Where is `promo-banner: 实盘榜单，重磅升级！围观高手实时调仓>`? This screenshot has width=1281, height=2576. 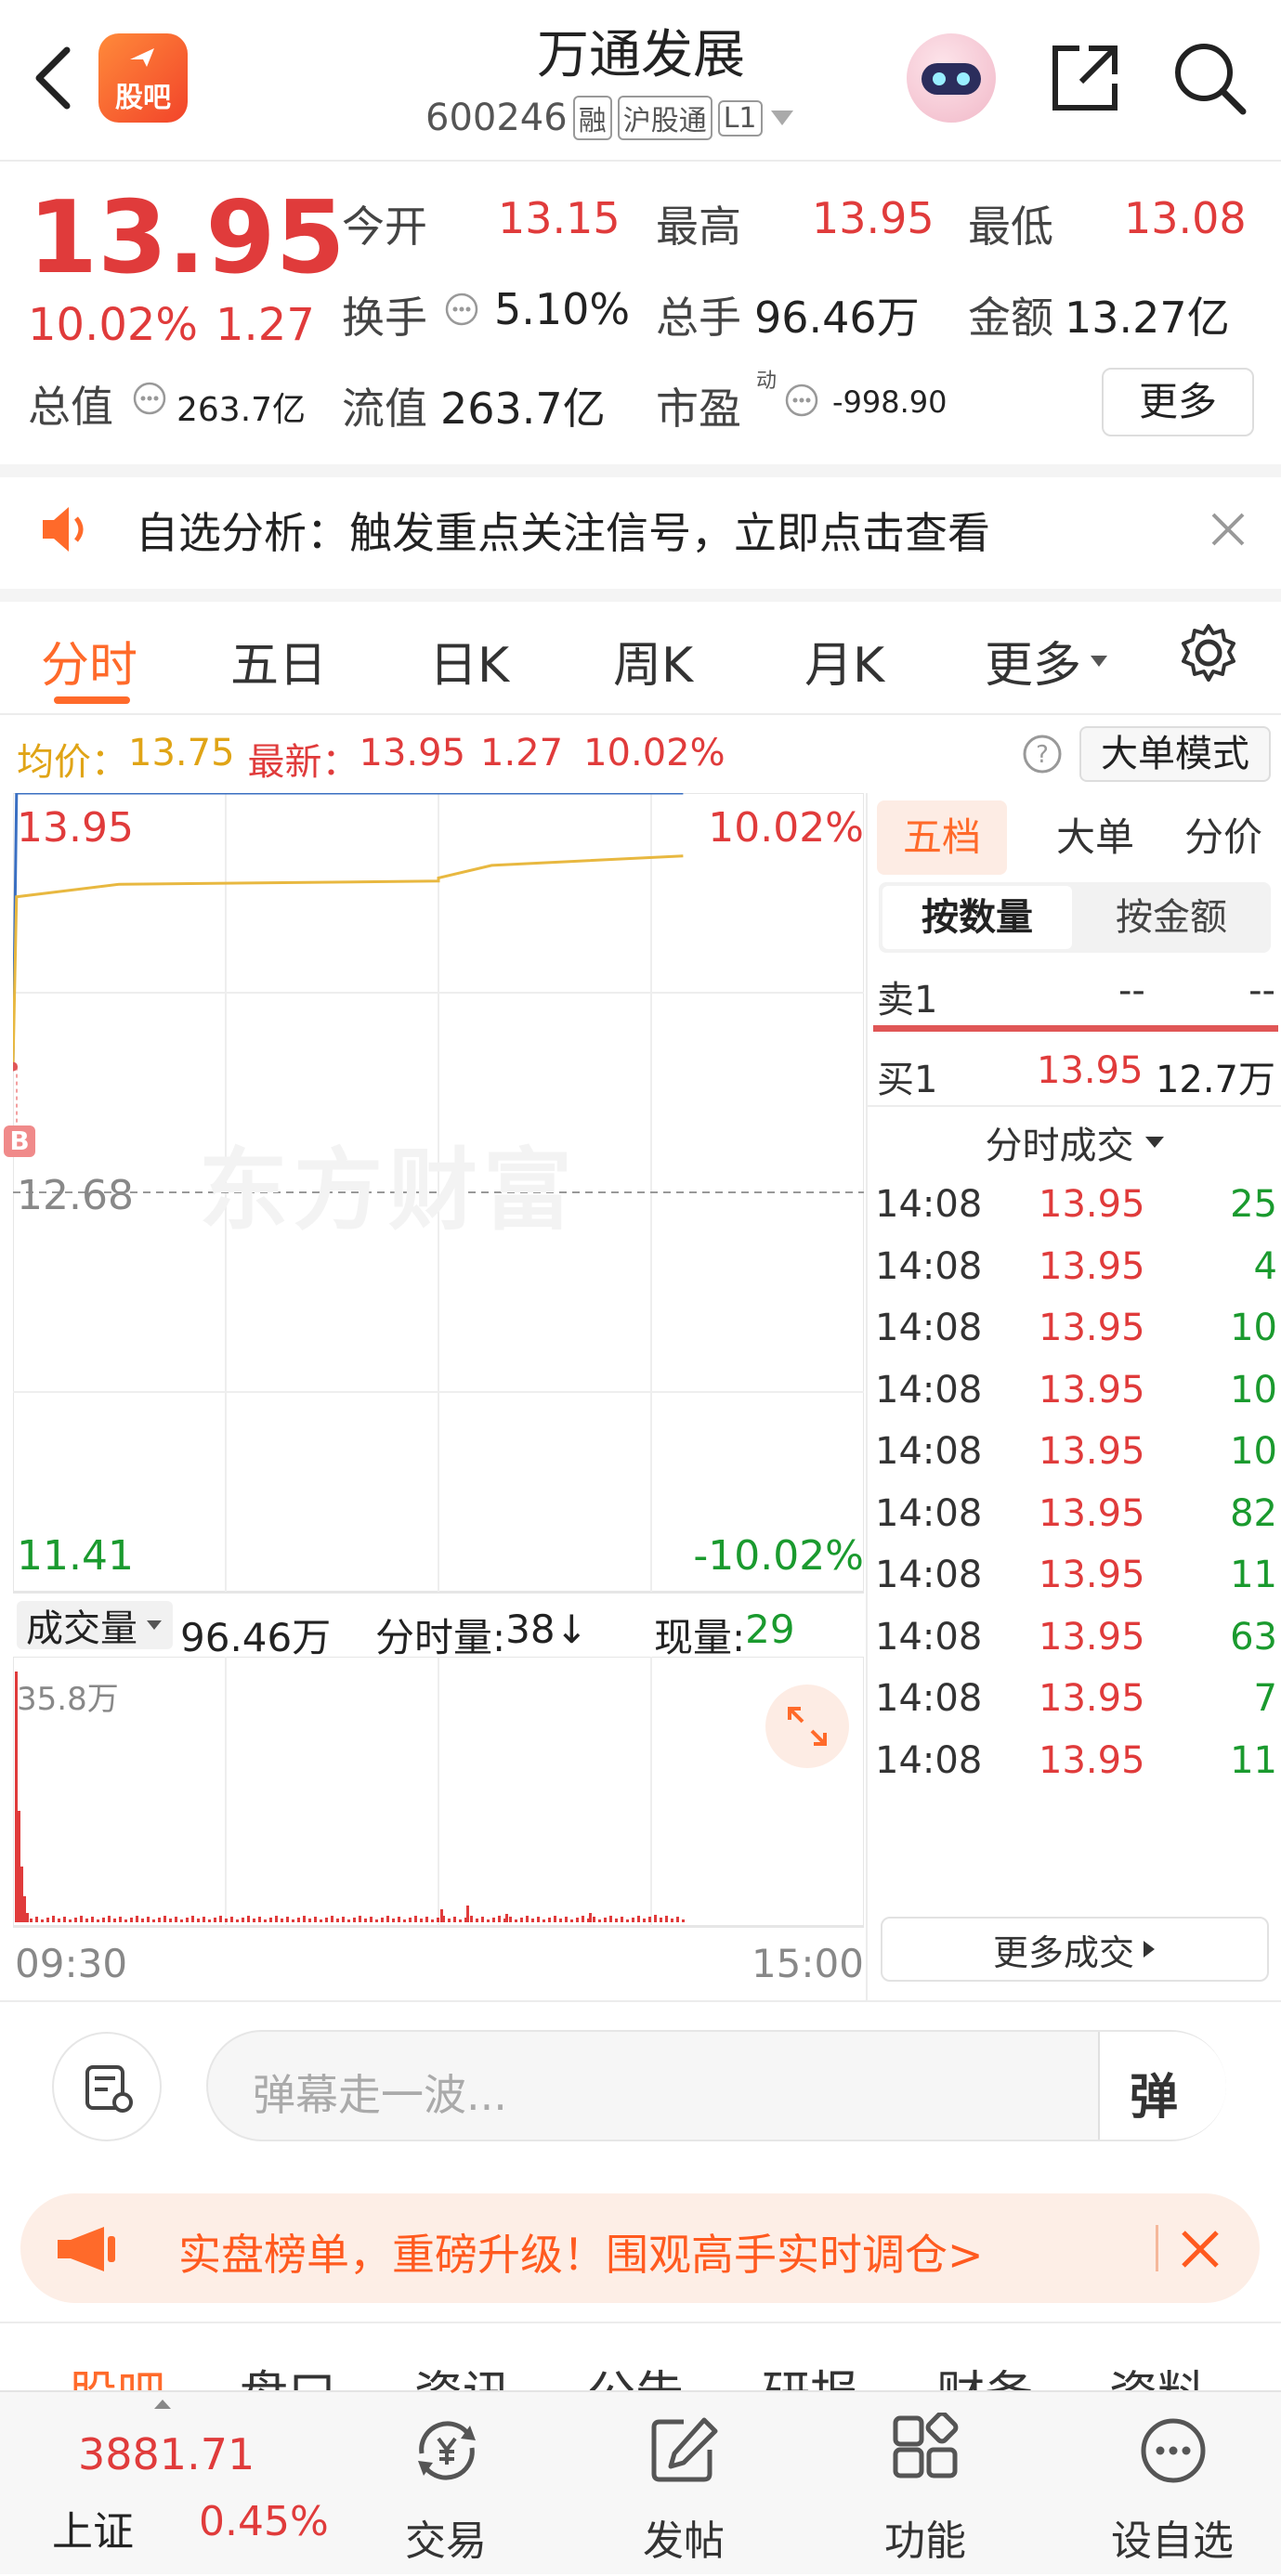 promo-banner: 实盘榜单，重磅升级！围观高手实时调仓> is located at coordinates (640, 2248).